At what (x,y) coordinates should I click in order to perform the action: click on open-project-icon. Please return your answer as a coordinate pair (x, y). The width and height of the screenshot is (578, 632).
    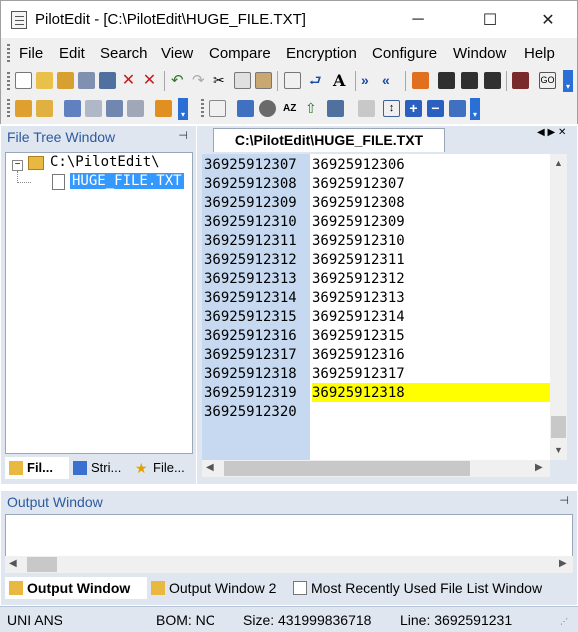
    Looking at the image, I should click on (23, 108).